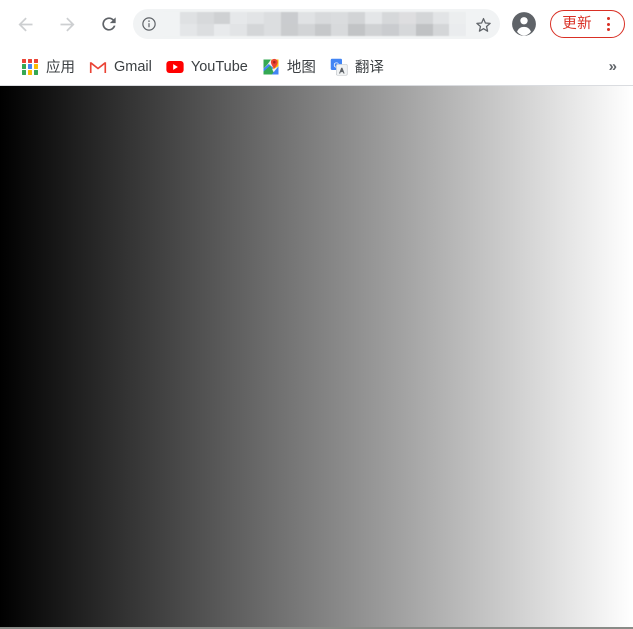 The image size is (633, 629). Describe the element at coordinates (133, 66) in the screenshot. I see `bookmark-label: Gmail` at that location.